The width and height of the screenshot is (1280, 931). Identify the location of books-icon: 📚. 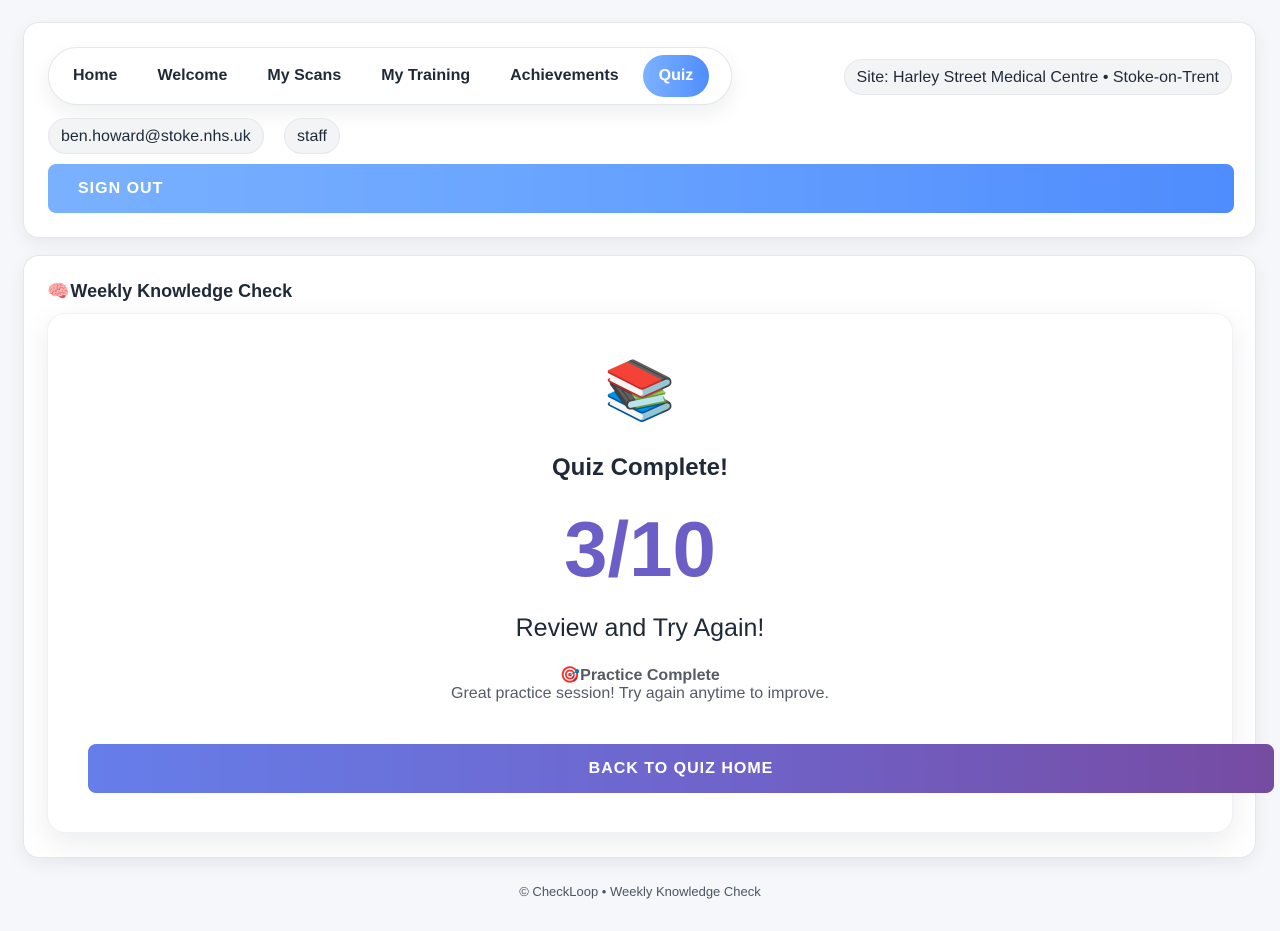
(640, 390).